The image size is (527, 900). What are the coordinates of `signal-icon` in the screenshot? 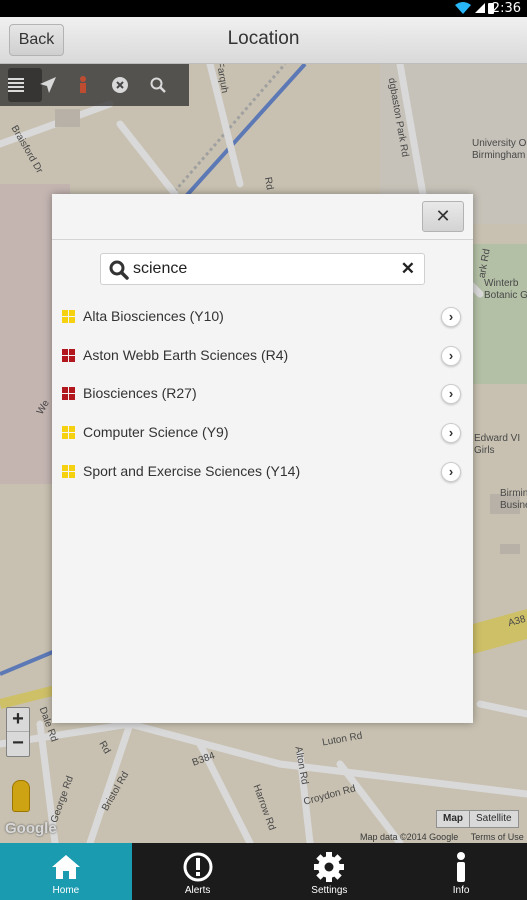 It's located at (480, 8).